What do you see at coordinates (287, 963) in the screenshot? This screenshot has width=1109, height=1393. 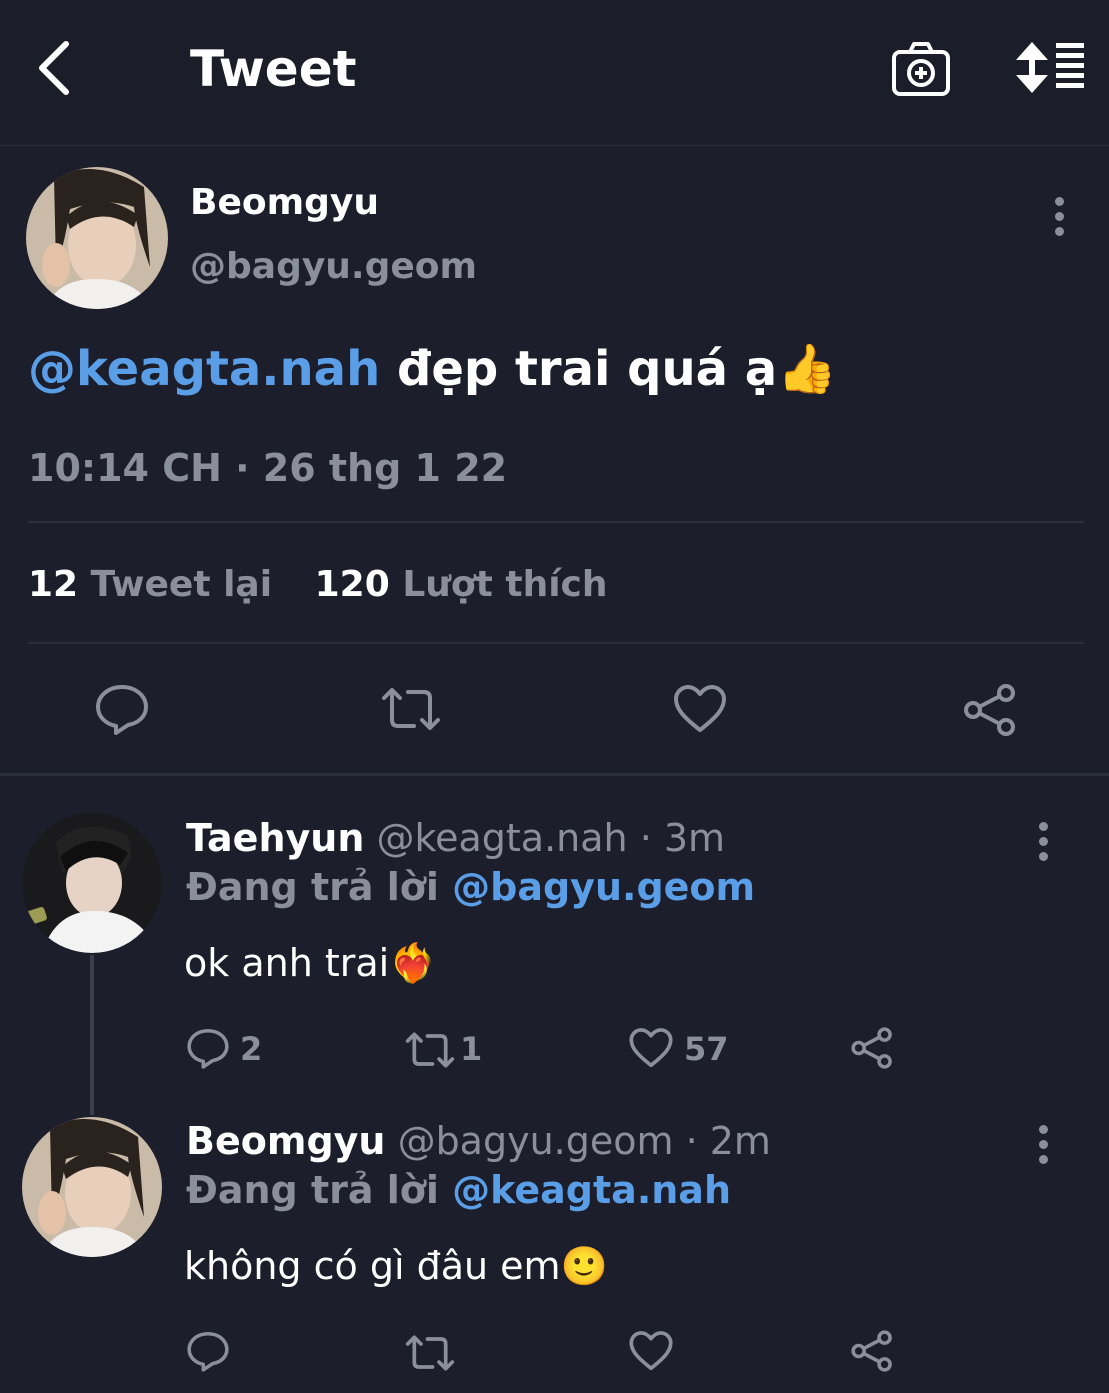 I see `reply-body: ok anh trai` at bounding box center [287, 963].